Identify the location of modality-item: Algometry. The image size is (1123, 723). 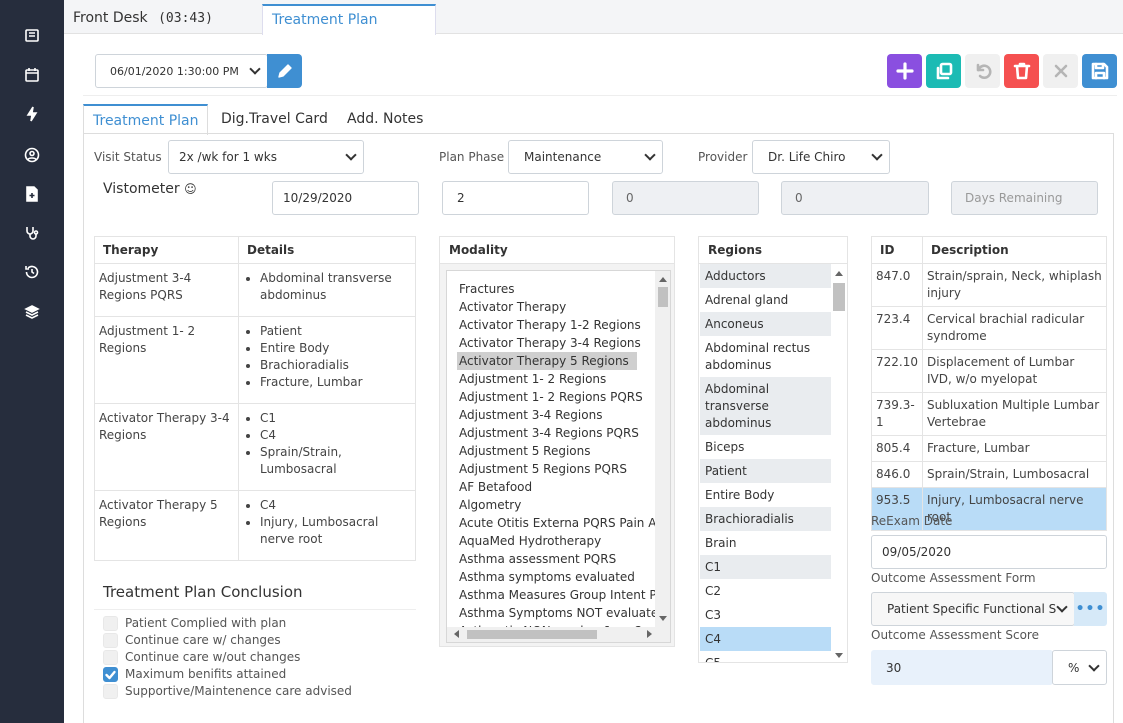
(490, 505).